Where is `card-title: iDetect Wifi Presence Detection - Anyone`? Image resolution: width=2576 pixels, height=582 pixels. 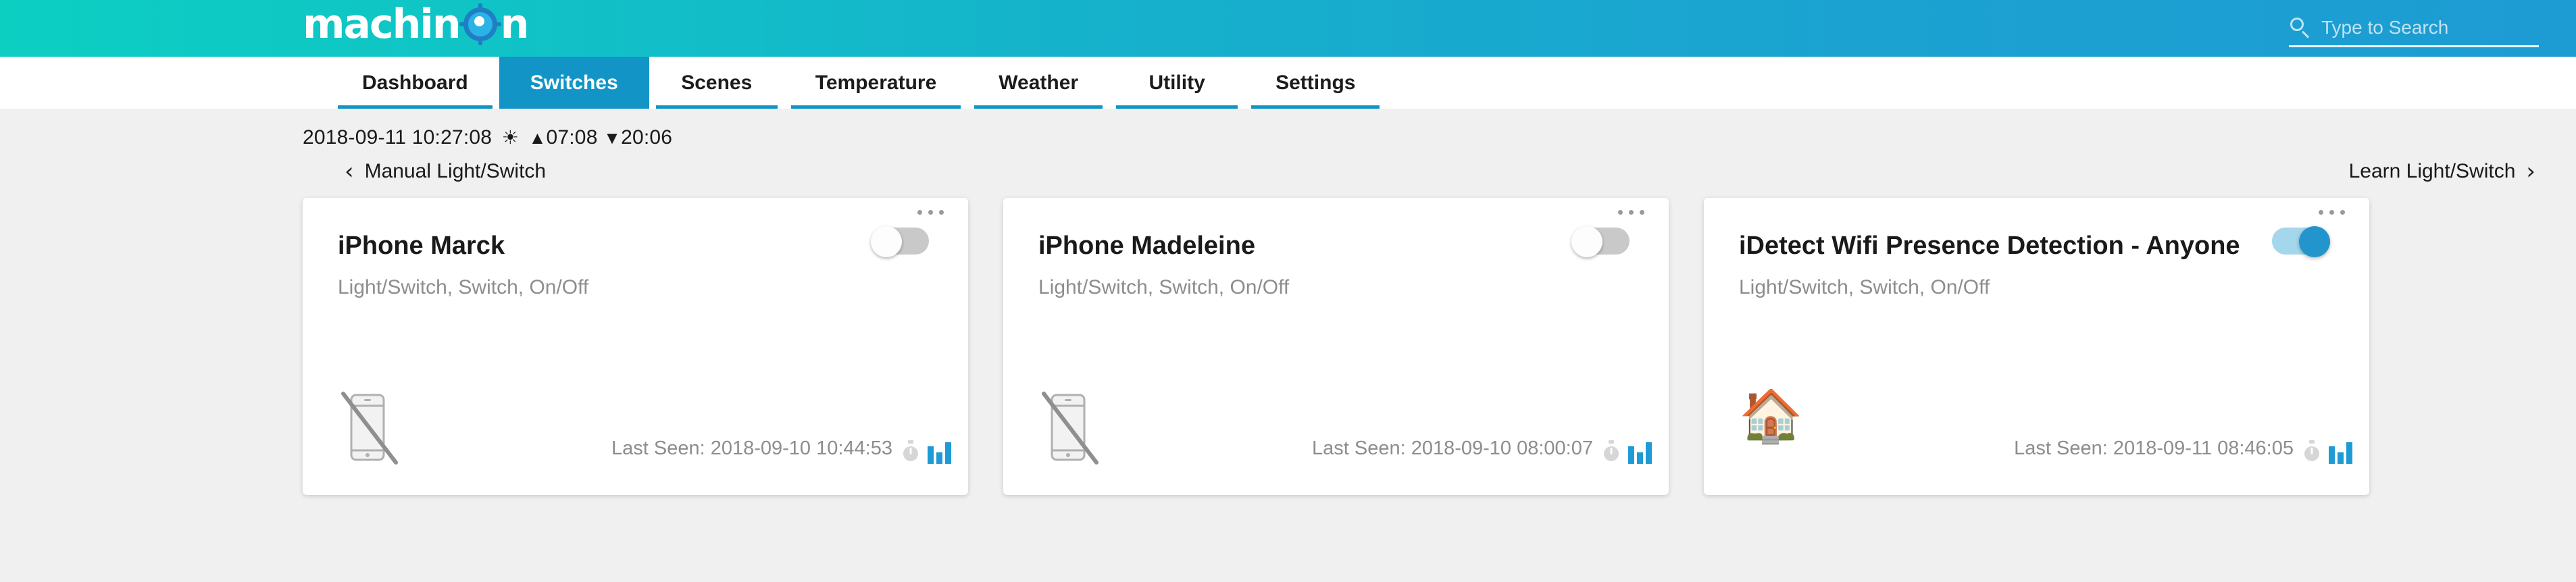 card-title: iDetect Wifi Presence Detection - Anyone is located at coordinates (1989, 246).